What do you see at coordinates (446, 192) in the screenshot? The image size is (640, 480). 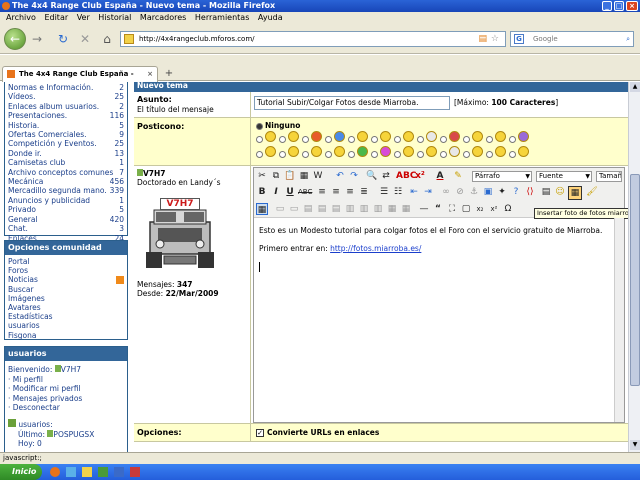 I see `link-icon: ∞` at bounding box center [446, 192].